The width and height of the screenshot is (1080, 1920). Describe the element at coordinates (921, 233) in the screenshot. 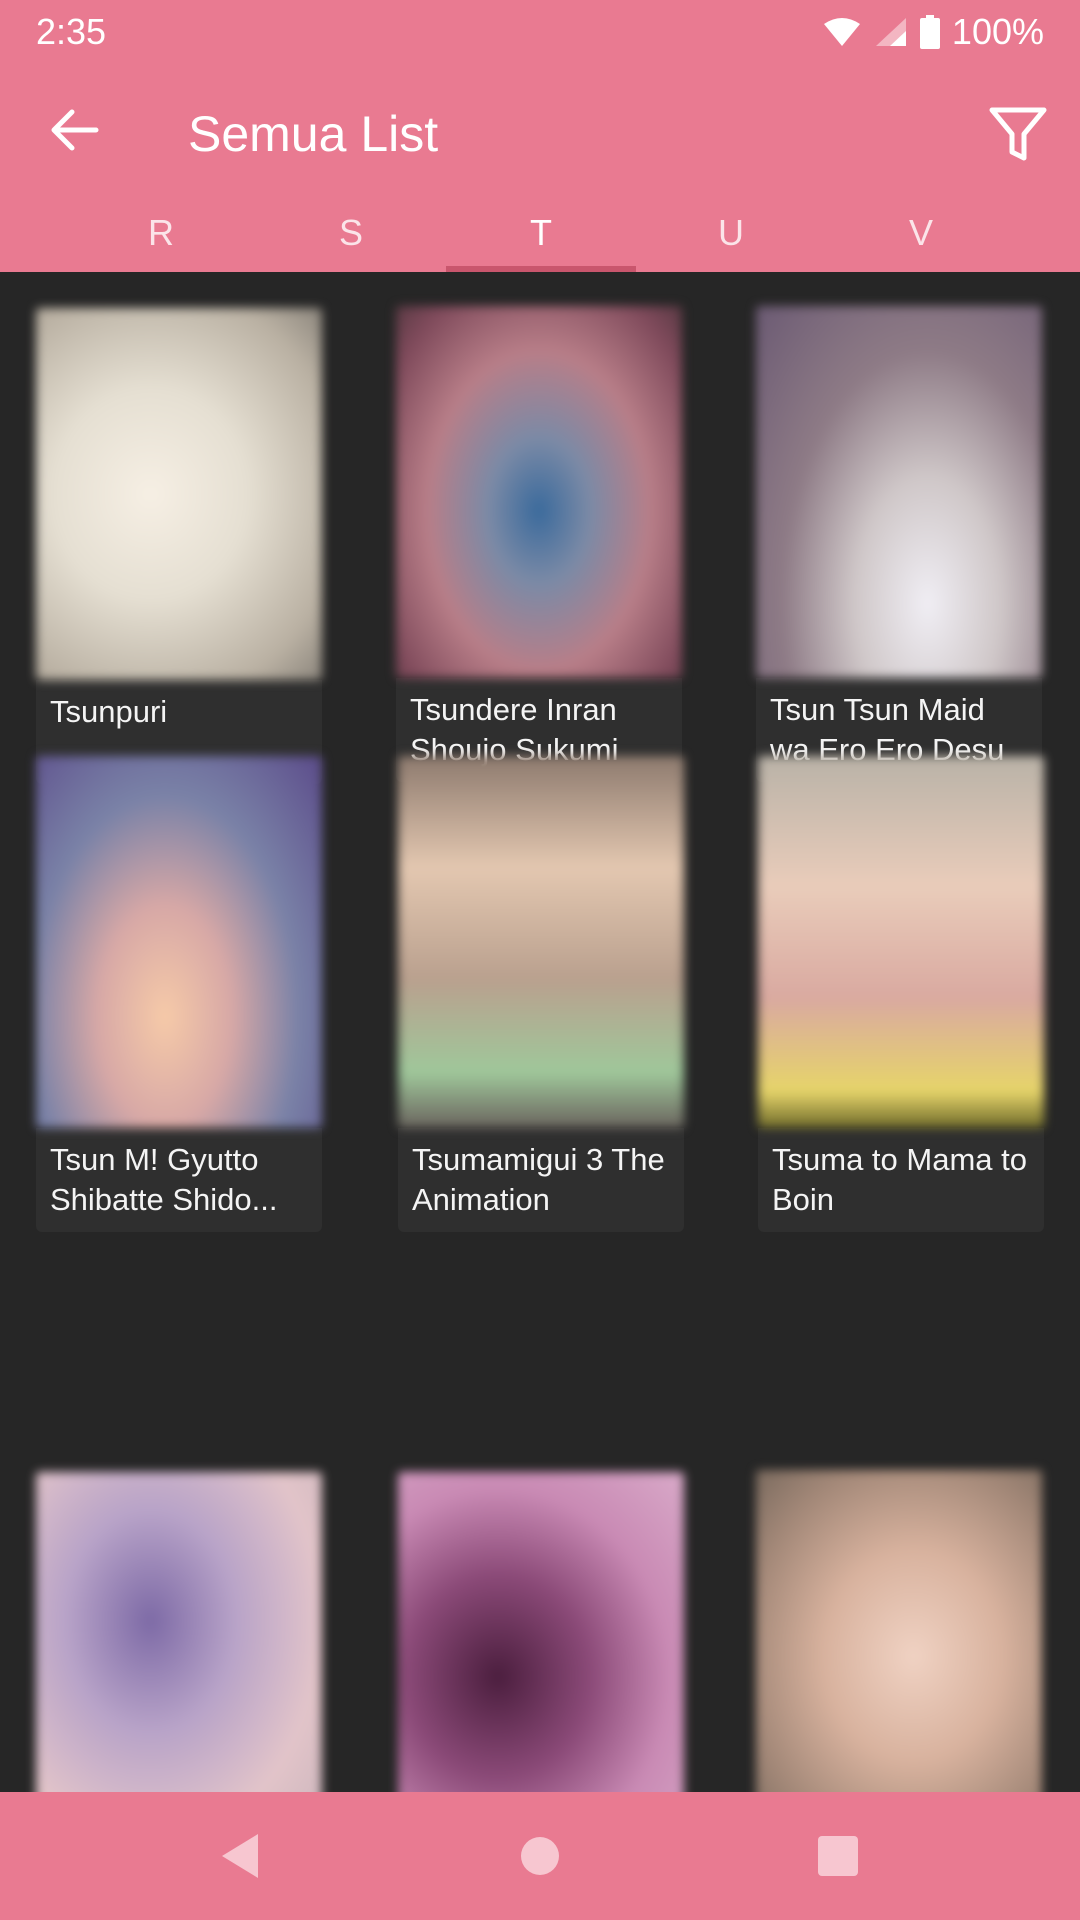

I see `tab-v: V` at that location.